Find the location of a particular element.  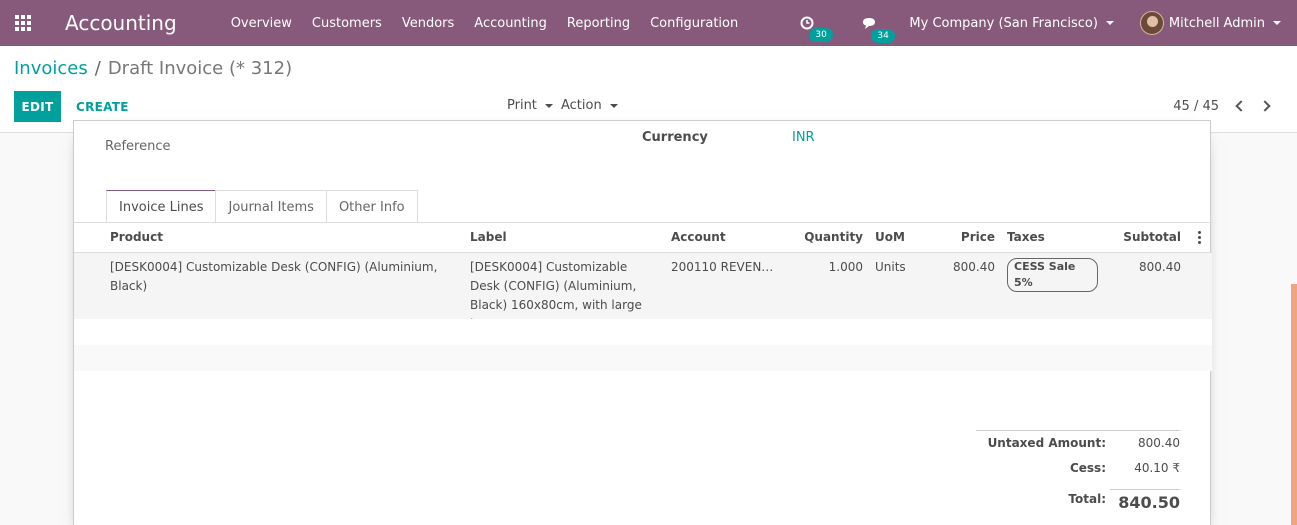

menu-item-overview: Overview is located at coordinates (261, 23).